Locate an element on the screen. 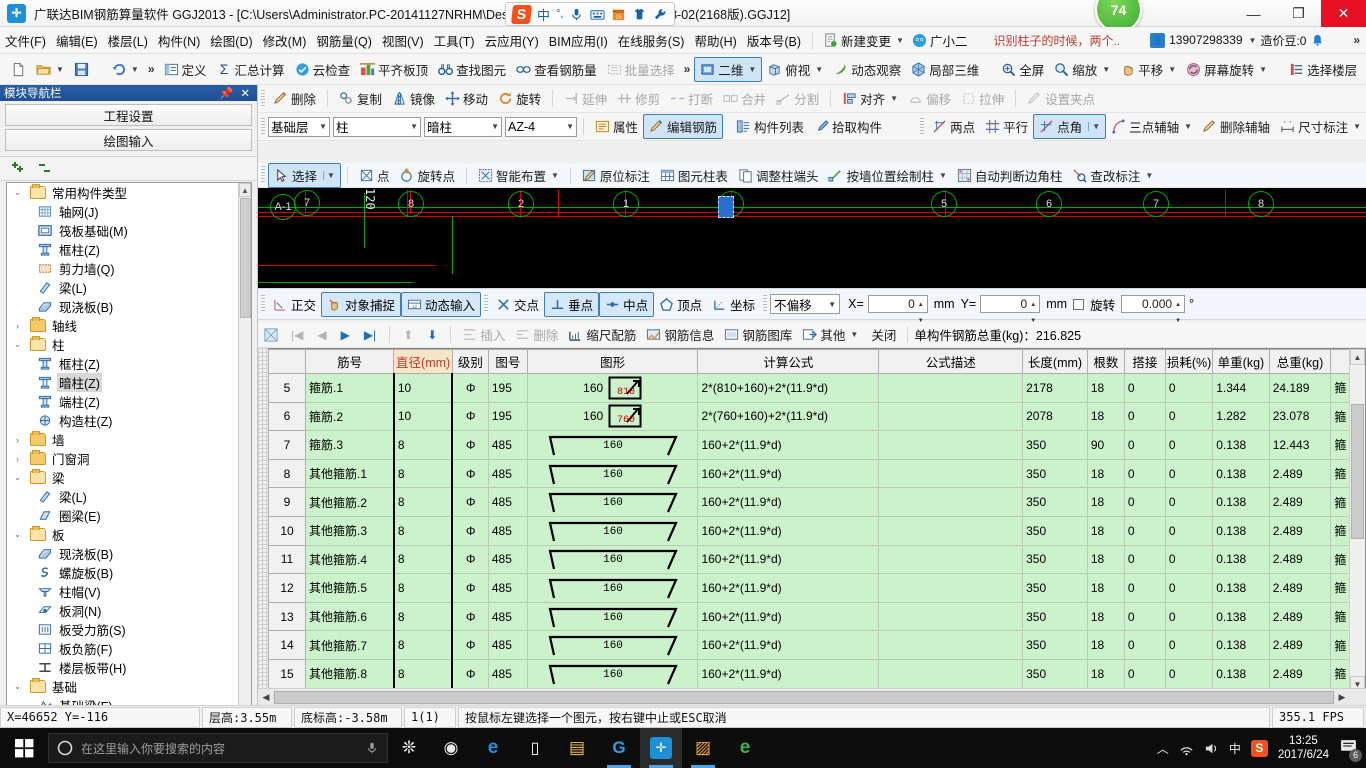  dimension-button: 尺寸标注 ▼ is located at coordinates (1320, 126).